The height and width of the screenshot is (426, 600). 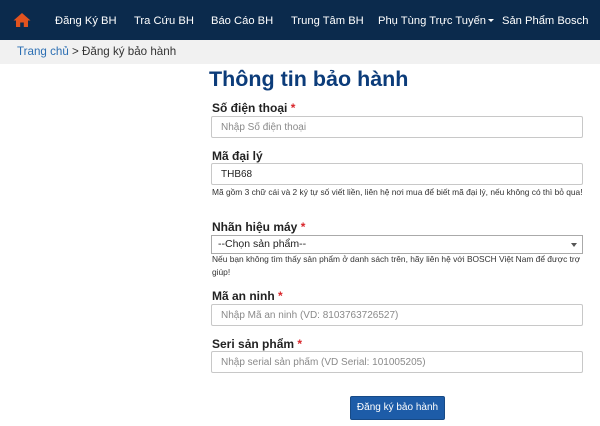 I want to click on nav-item-online-parts-label: Phụ Tùng Trực Tuyến, so click(x=432, y=21).